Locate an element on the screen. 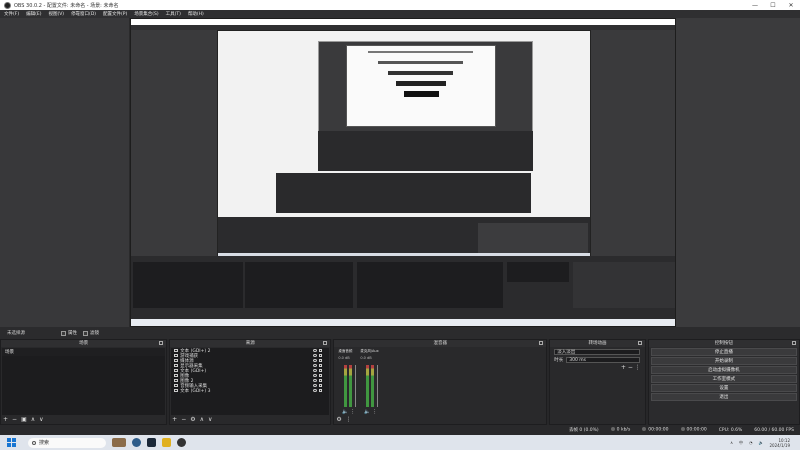 Image resolution: width=800 pixels, height=450 pixels. remove-transition-button: − is located at coordinates (630, 367).